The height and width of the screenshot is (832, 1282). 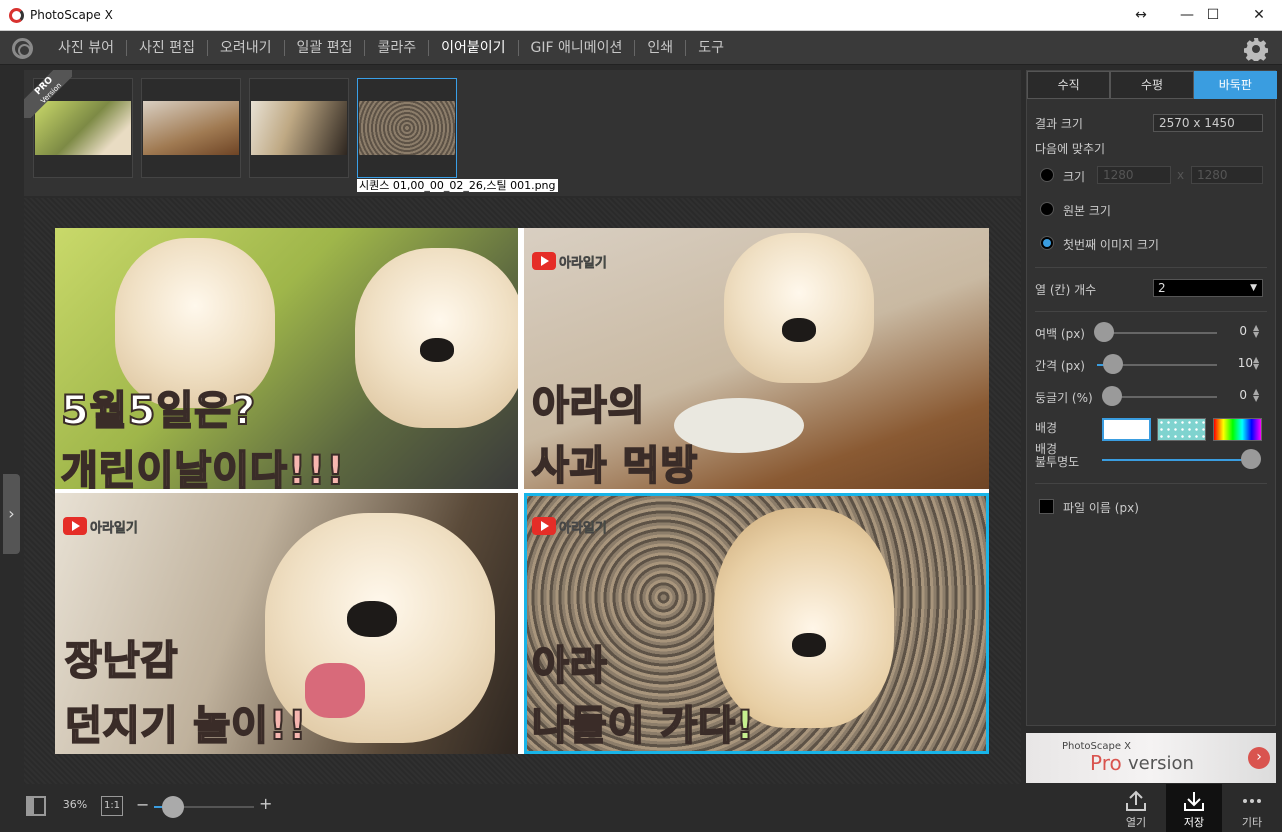 I want to click on margin-spinner: ▲ ▼, so click(x=1256, y=331).